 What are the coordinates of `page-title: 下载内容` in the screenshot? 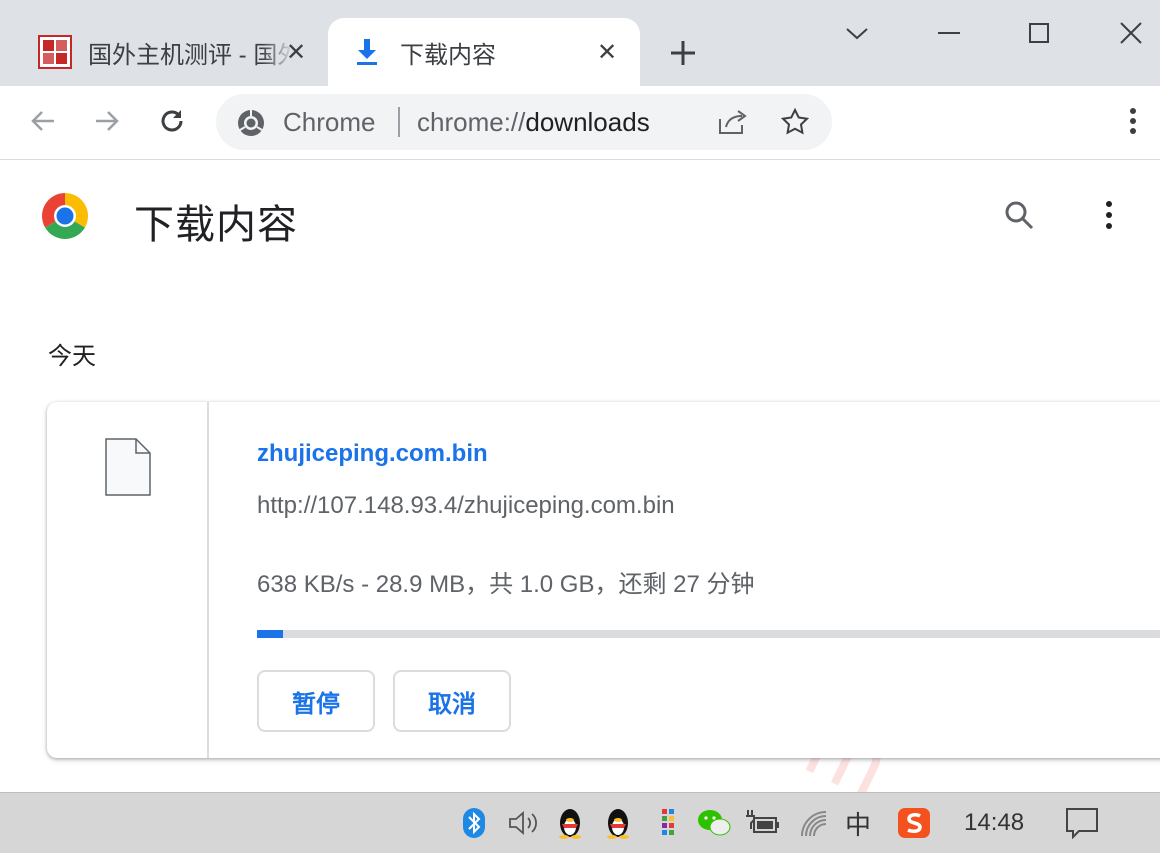 It's located at (216, 225).